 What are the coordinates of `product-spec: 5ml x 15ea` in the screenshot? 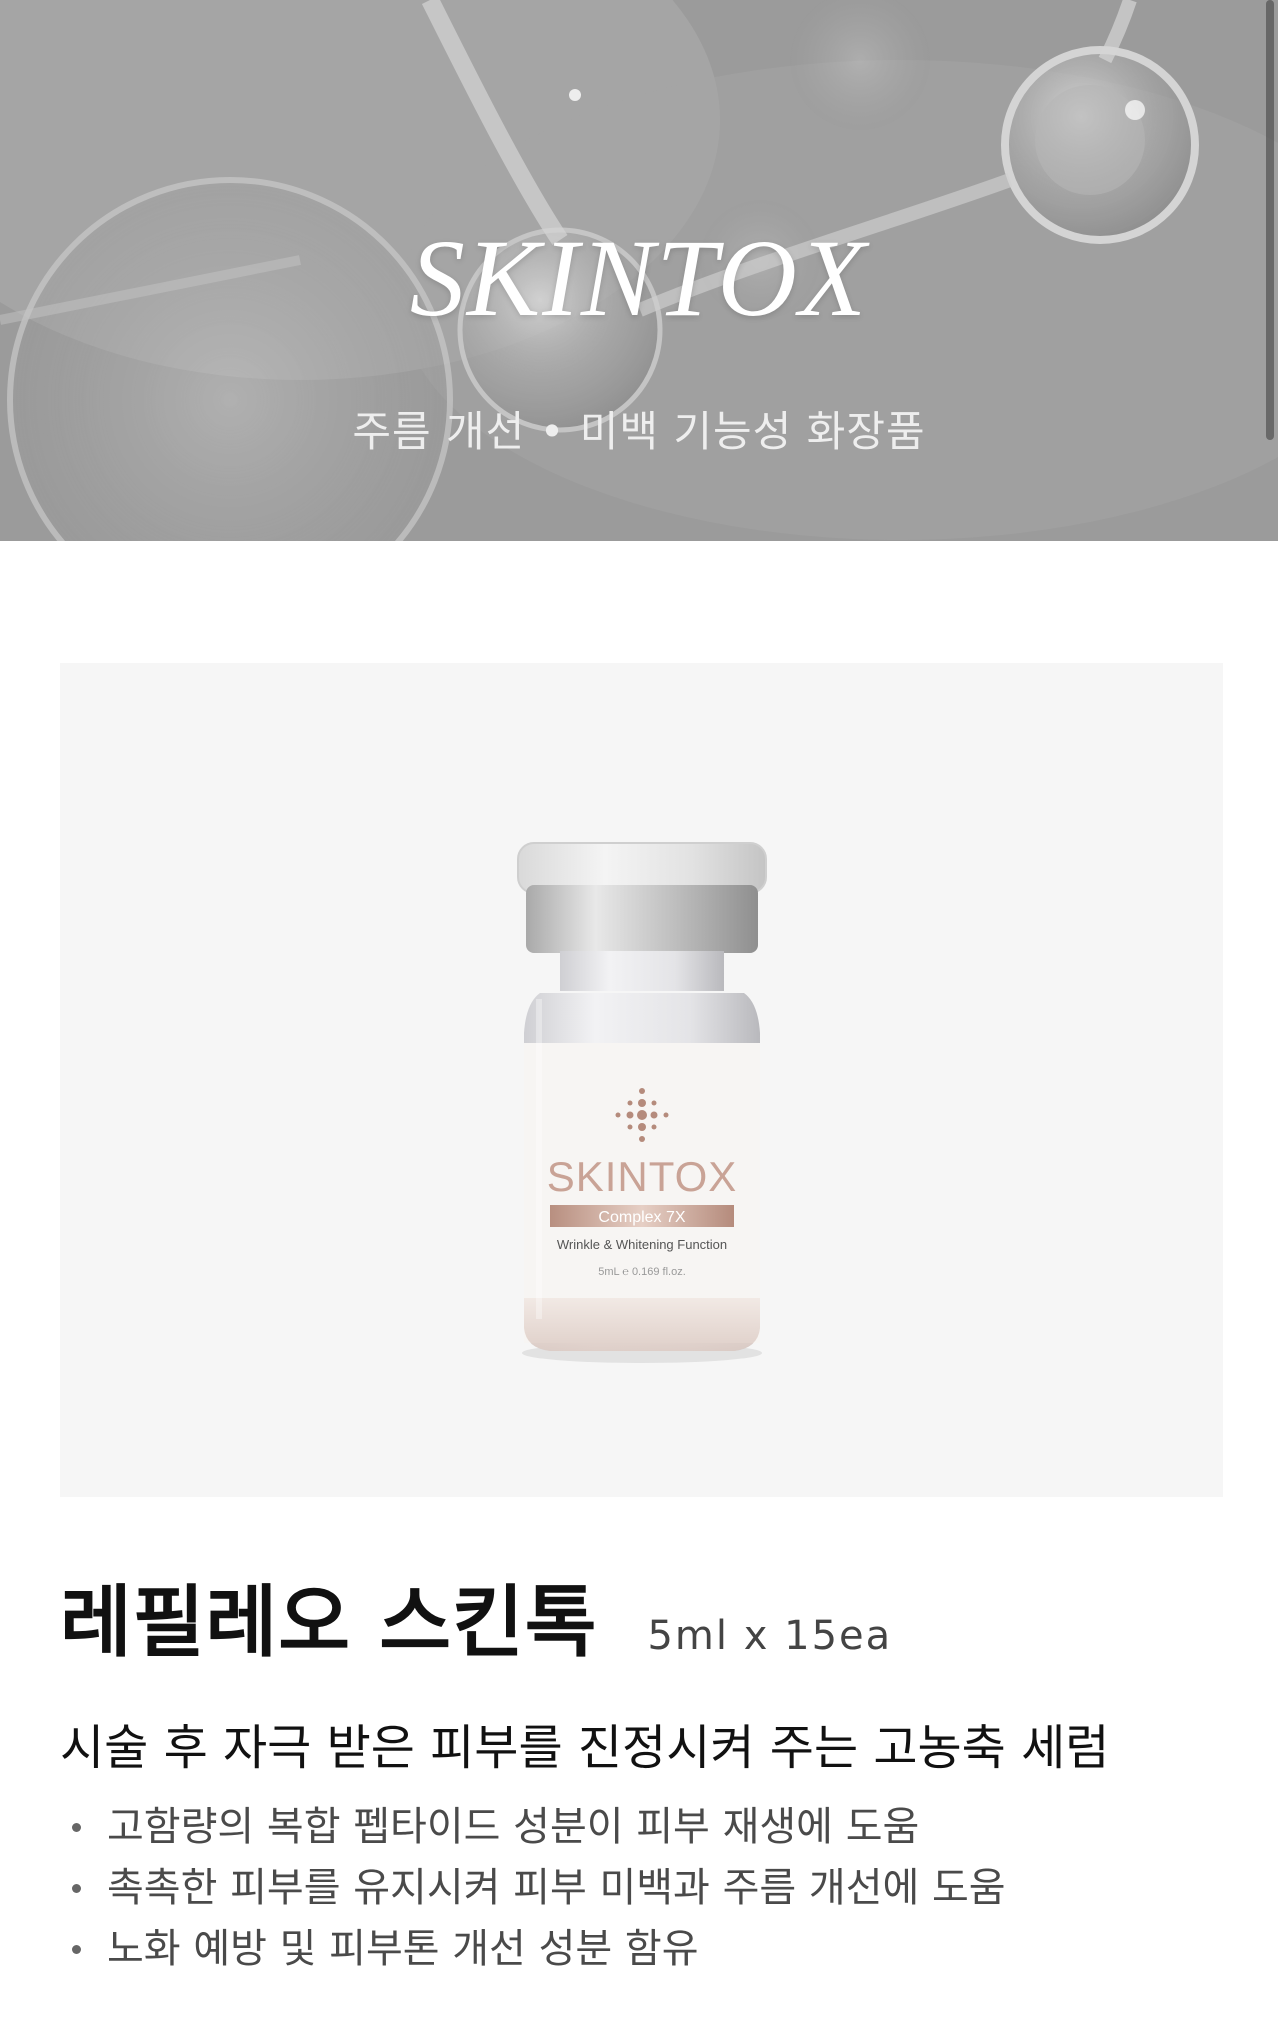 It's located at (770, 1636).